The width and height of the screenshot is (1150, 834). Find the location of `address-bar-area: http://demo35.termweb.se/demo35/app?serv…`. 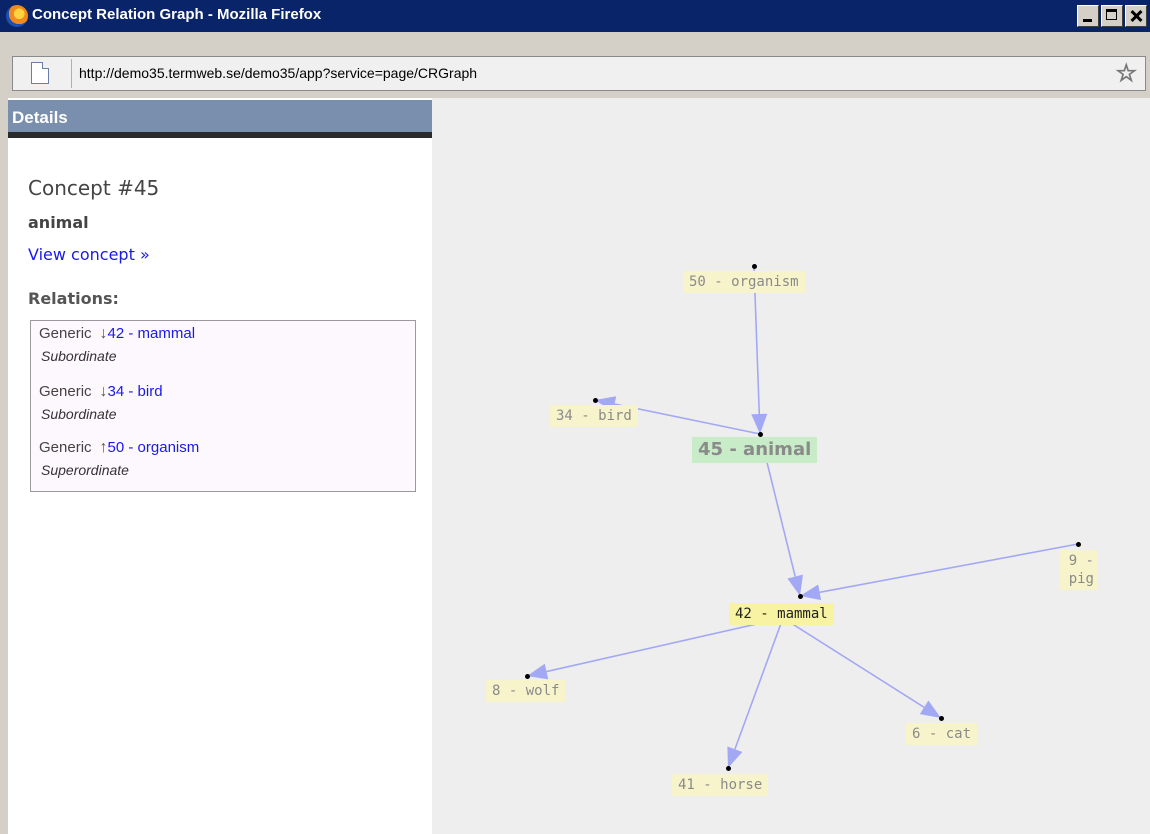

address-bar-area: http://demo35.termweb.se/demo35/app?serv… is located at coordinates (575, 65).